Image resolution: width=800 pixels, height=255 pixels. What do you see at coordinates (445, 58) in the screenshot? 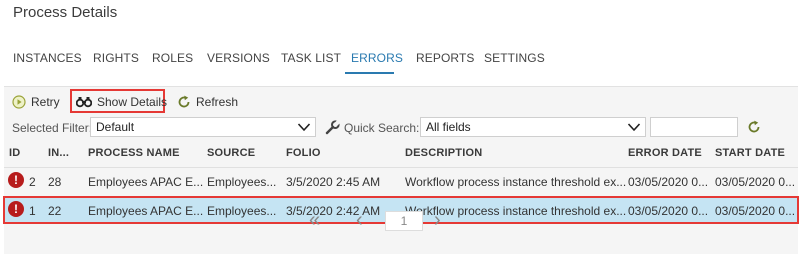
I see `tab-reports: REPORTS` at bounding box center [445, 58].